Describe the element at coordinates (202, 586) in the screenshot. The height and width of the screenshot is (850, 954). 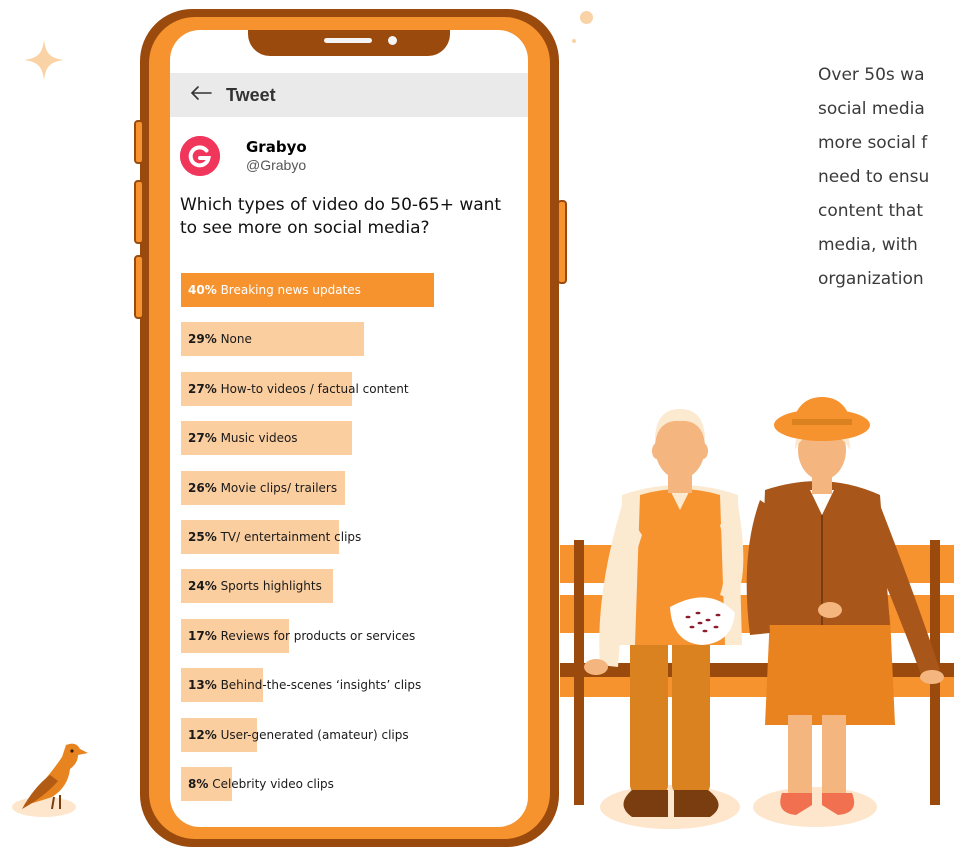
I see `poll-percent: 24%` at that location.